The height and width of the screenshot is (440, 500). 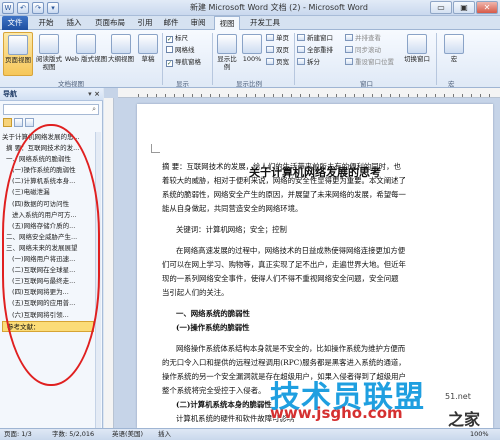 What do you see at coordinates (169, 49) in the screenshot?
I see `checkbox-unchecked-icon` at bounding box center [169, 49].